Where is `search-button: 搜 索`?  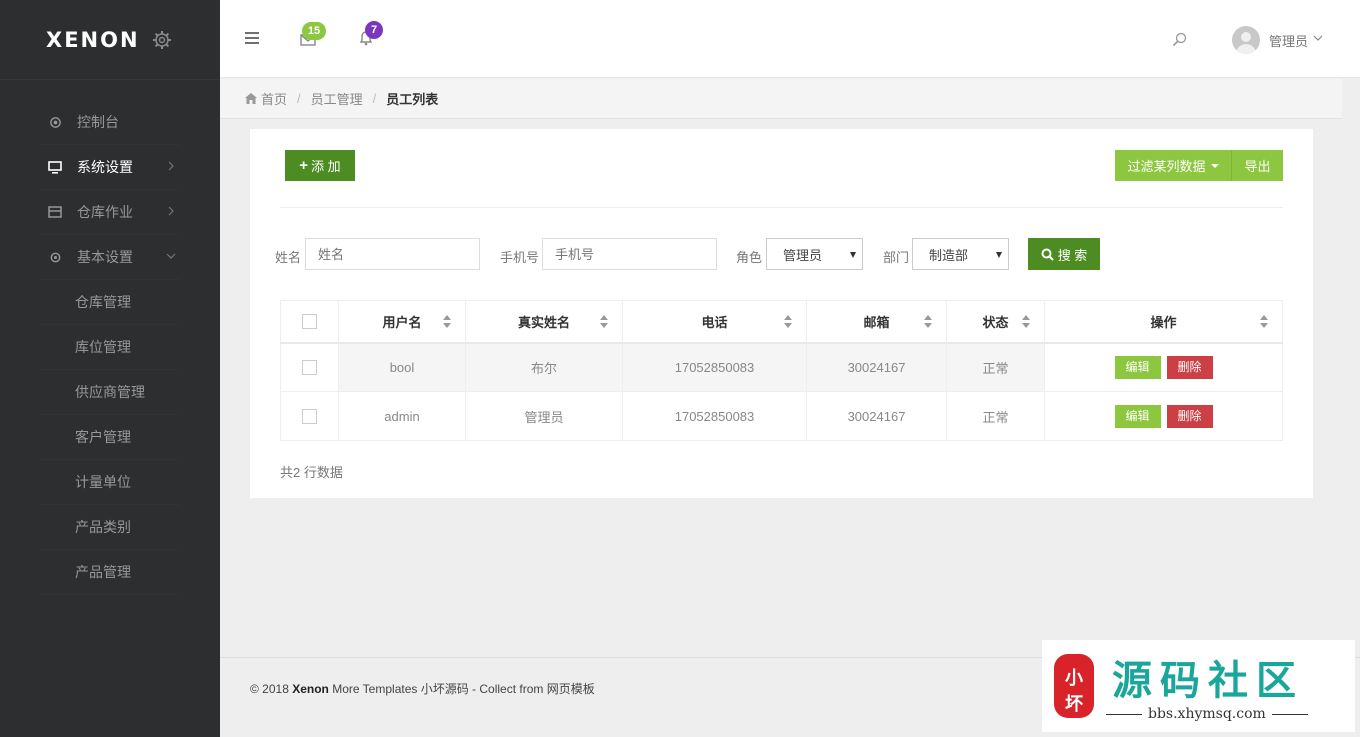 search-button: 搜 索 is located at coordinates (1064, 254).